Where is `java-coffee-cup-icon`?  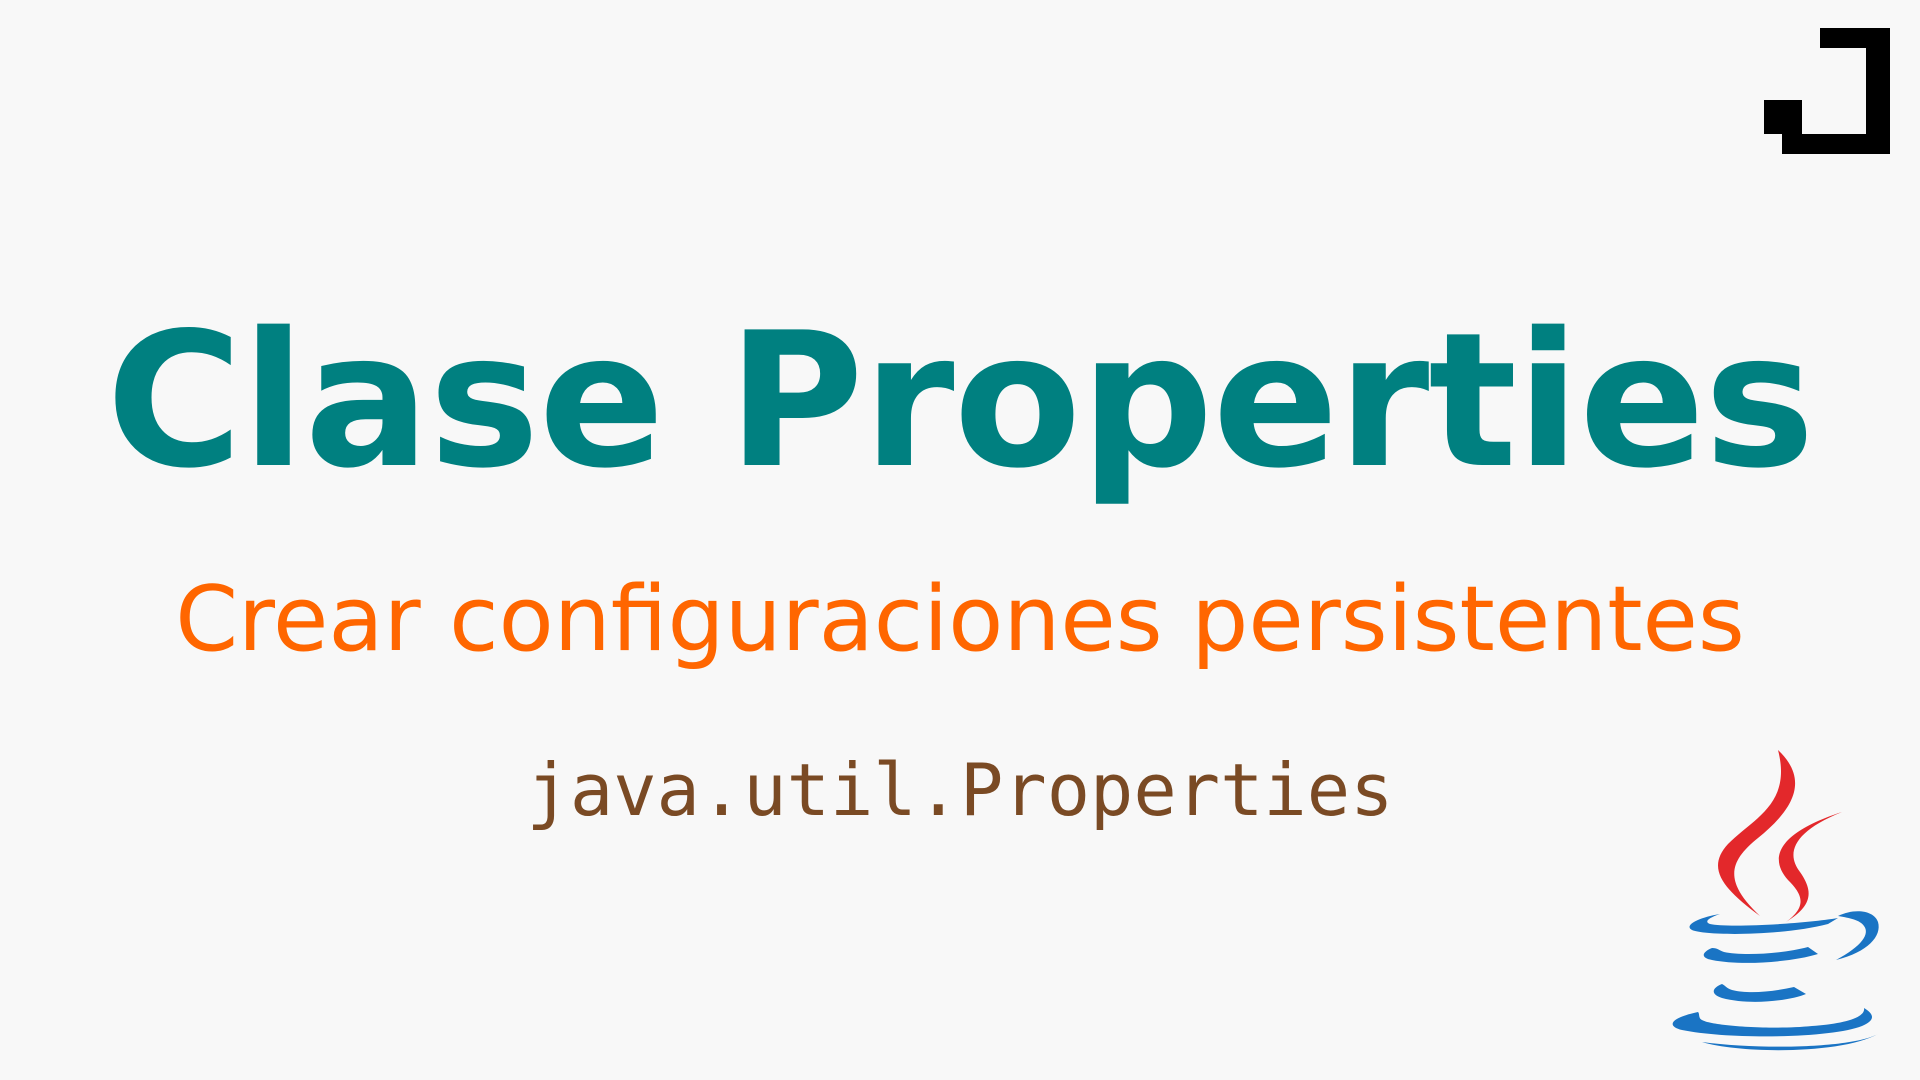 java-coffee-cup-icon is located at coordinates (1775, 900).